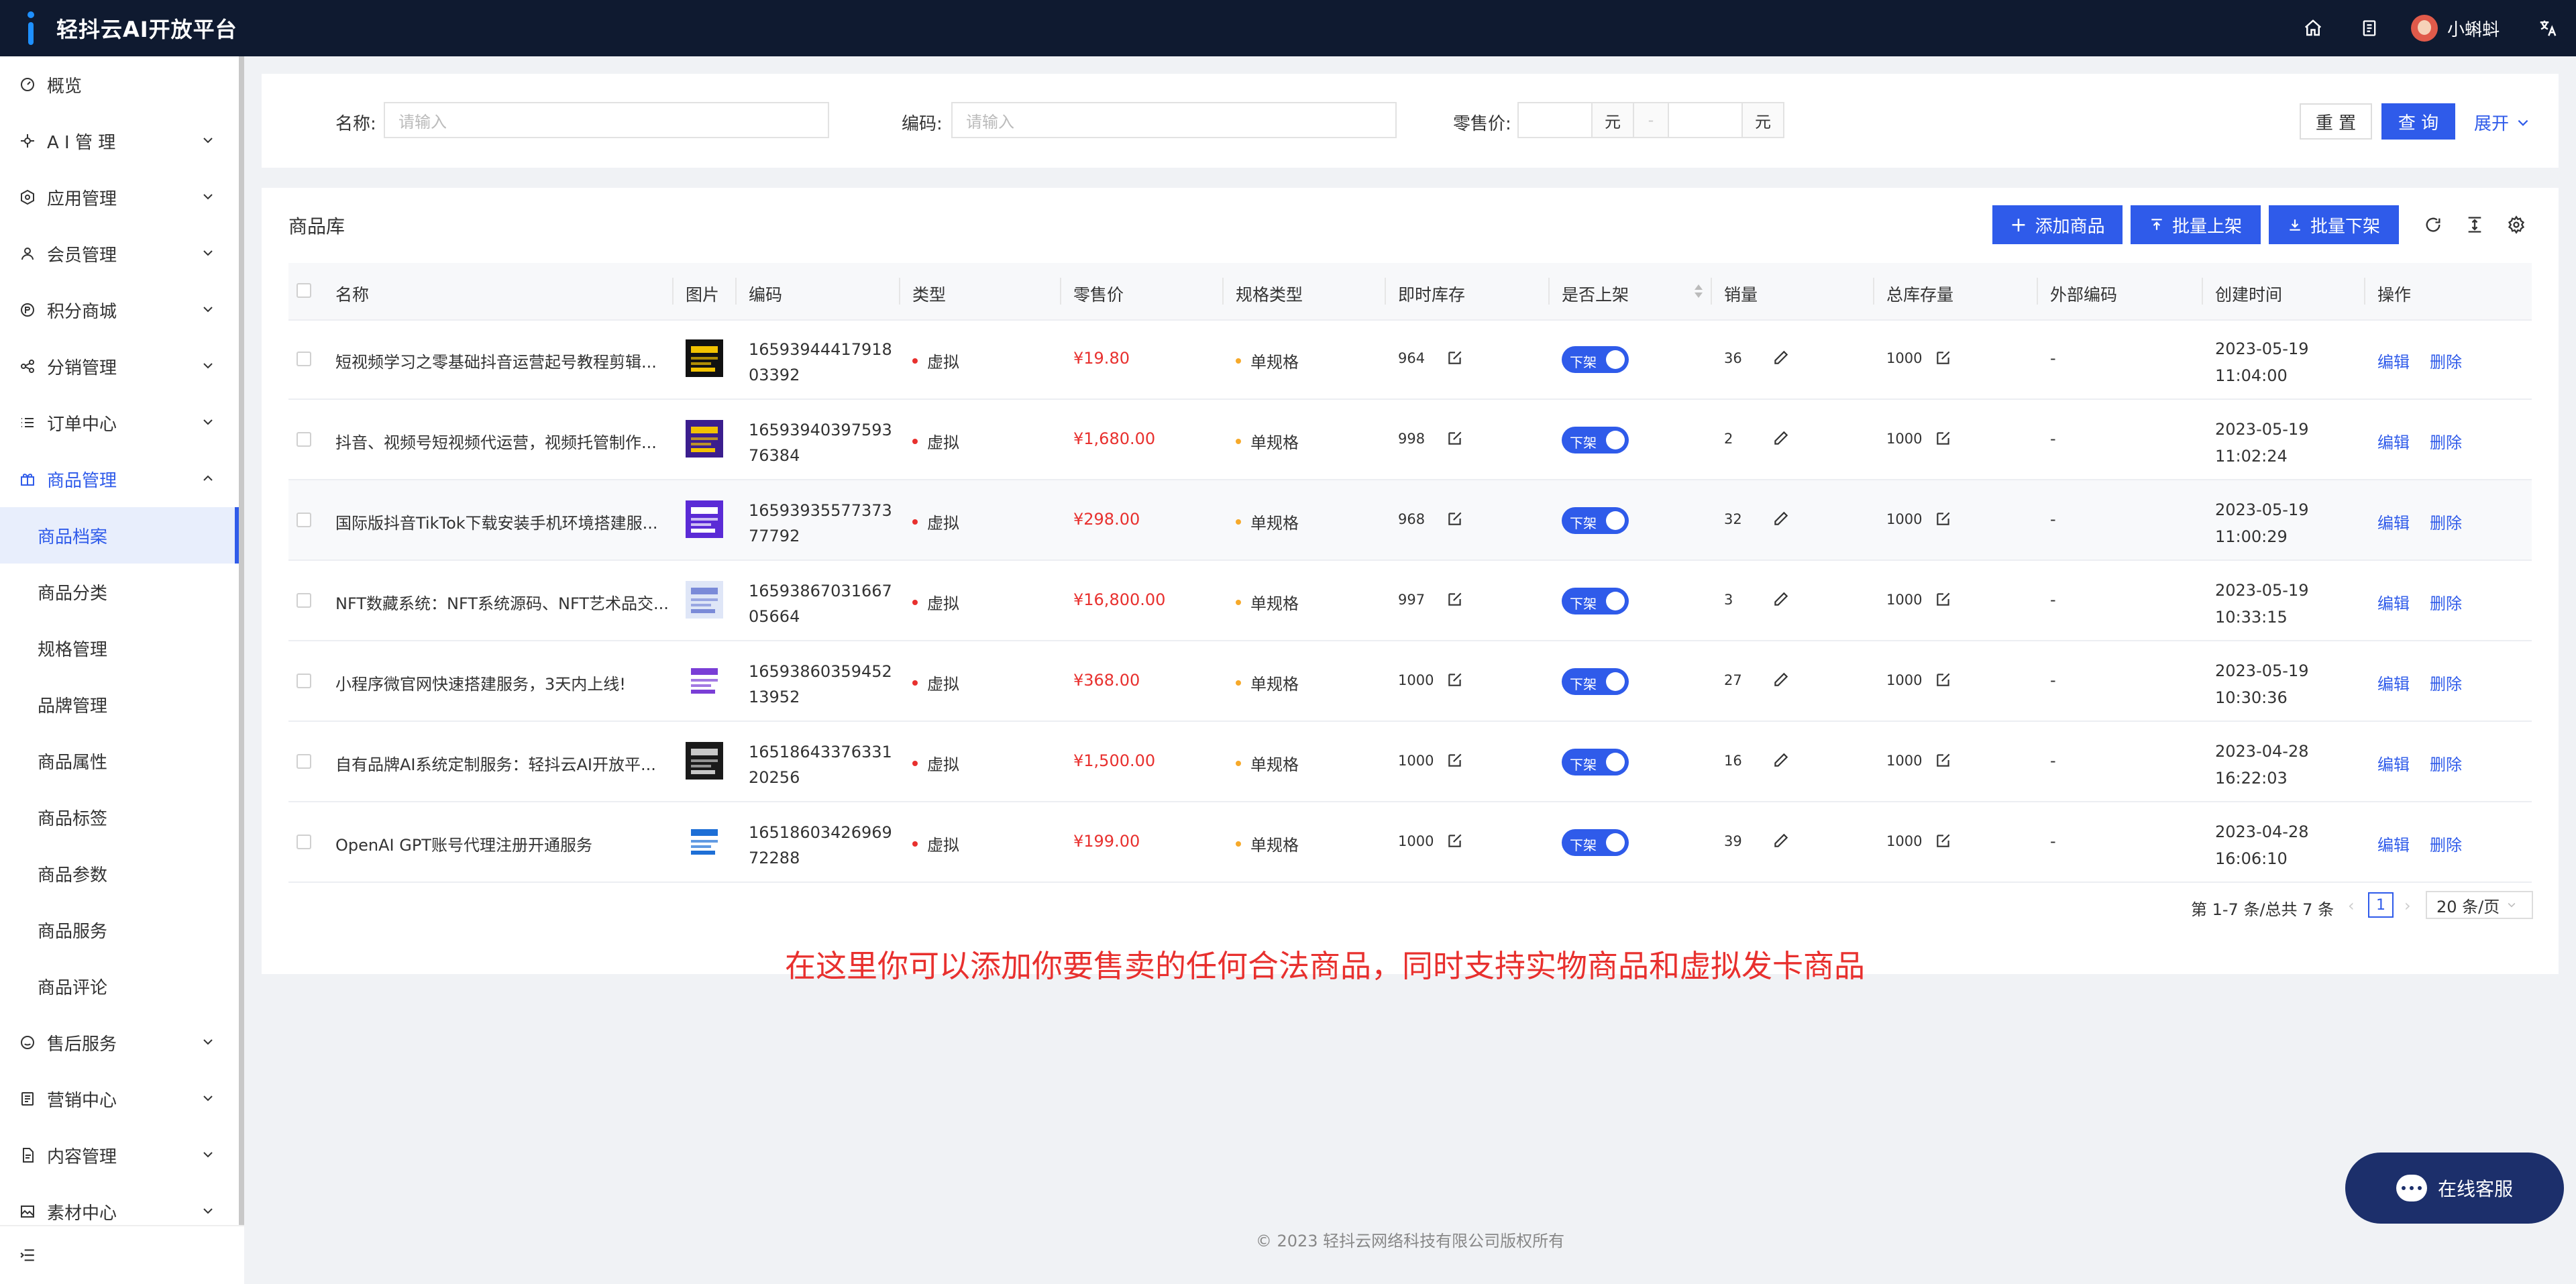  Describe the element at coordinates (2351, 906) in the screenshot. I see `prev-page-icon: ‹` at that location.